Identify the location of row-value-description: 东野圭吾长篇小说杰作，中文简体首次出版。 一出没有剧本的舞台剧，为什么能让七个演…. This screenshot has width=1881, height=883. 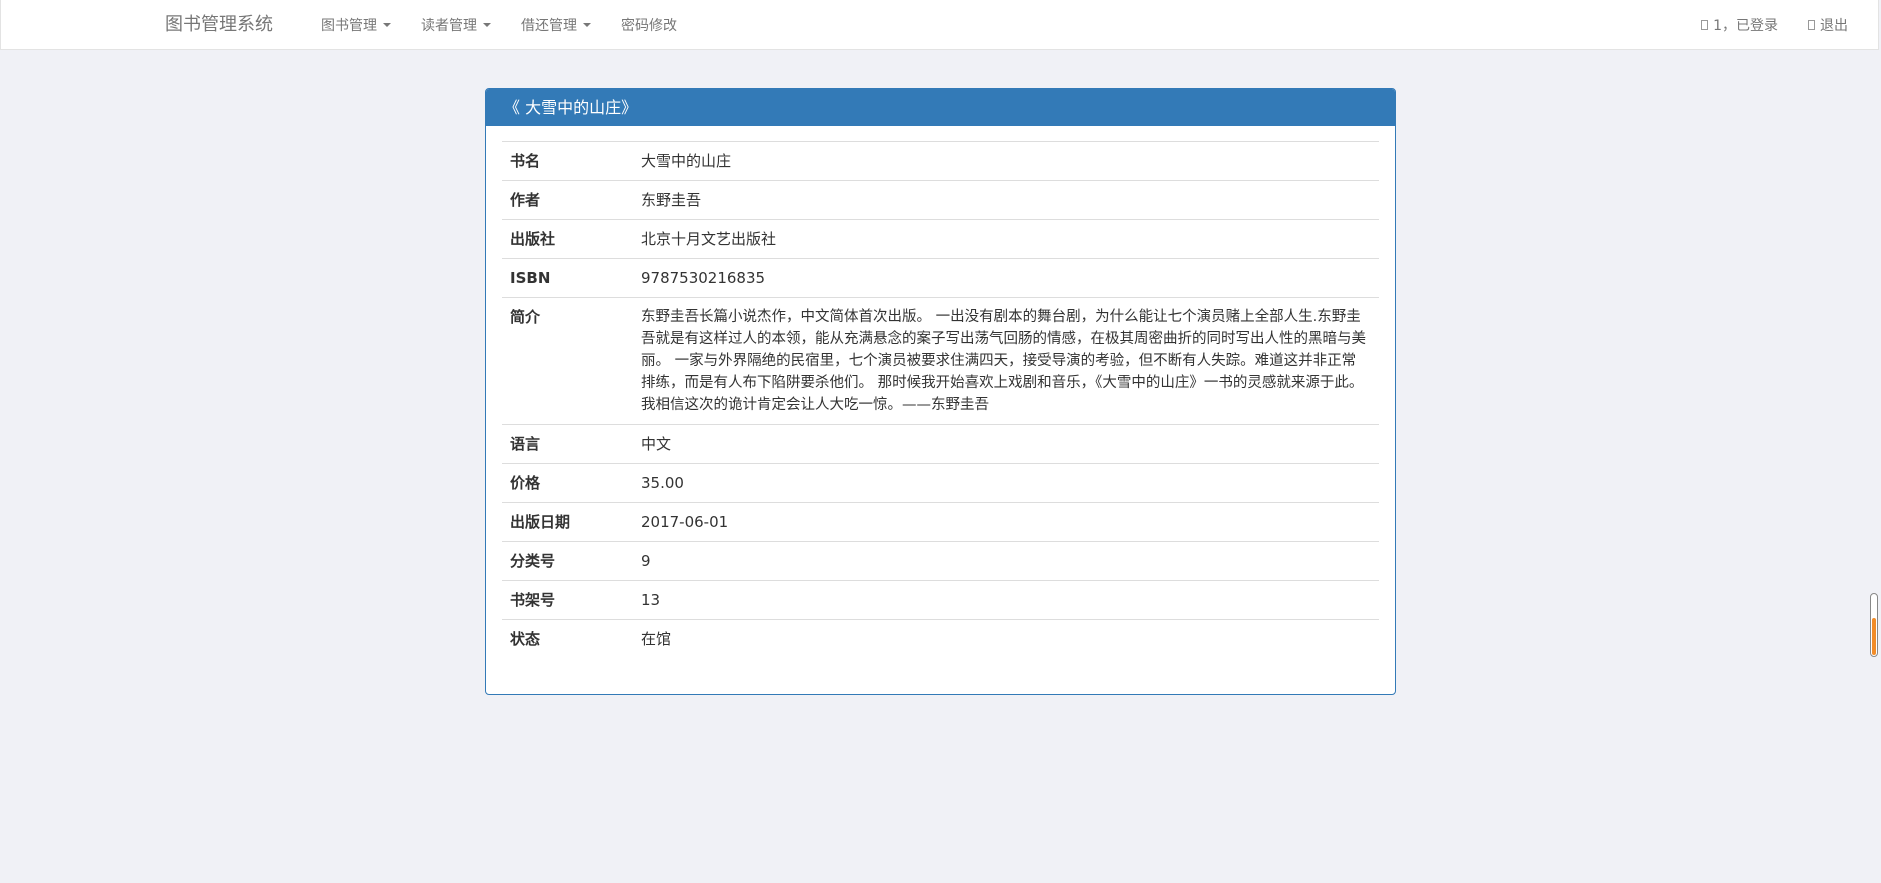
(1006, 361).